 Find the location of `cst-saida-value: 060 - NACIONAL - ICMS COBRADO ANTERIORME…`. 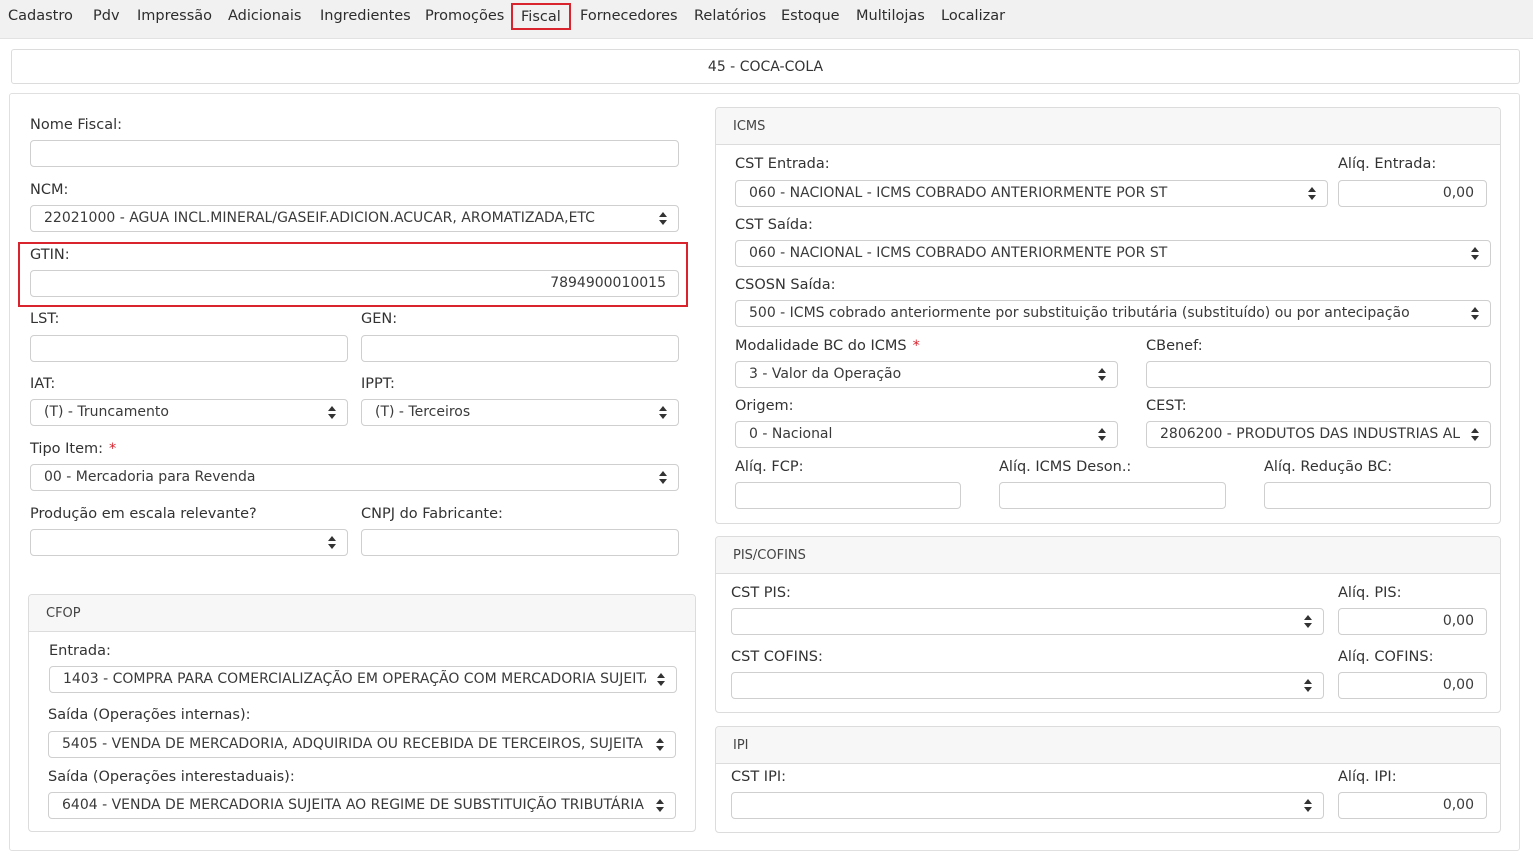

cst-saida-value: 060 - NACIONAL - ICMS COBRADO ANTERIORME… is located at coordinates (958, 253).